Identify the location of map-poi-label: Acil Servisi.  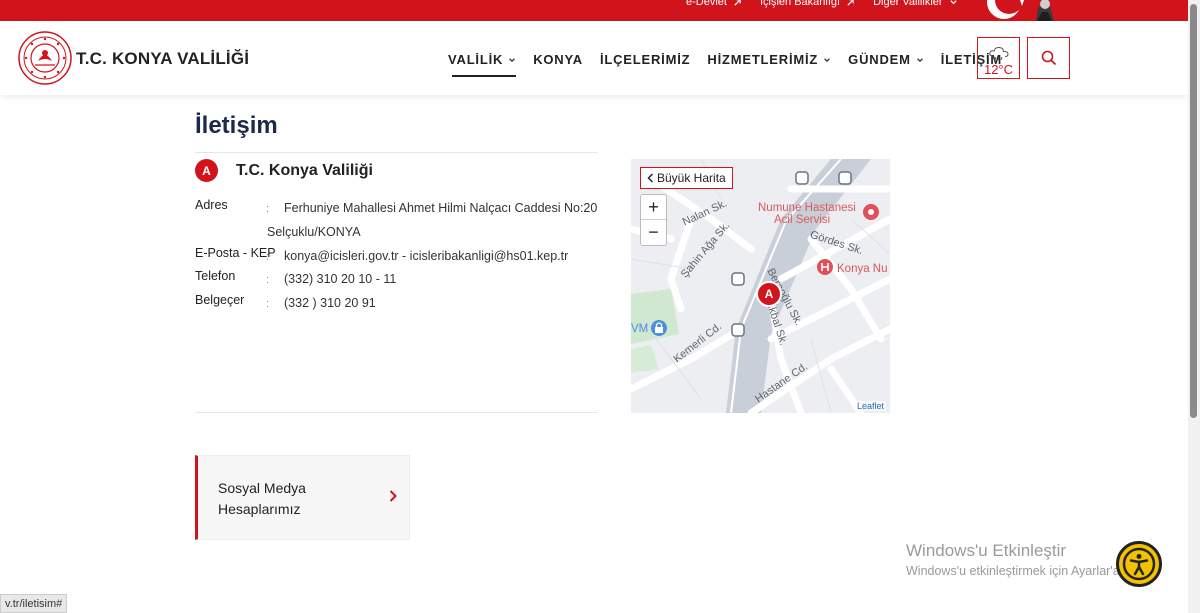
(802, 220).